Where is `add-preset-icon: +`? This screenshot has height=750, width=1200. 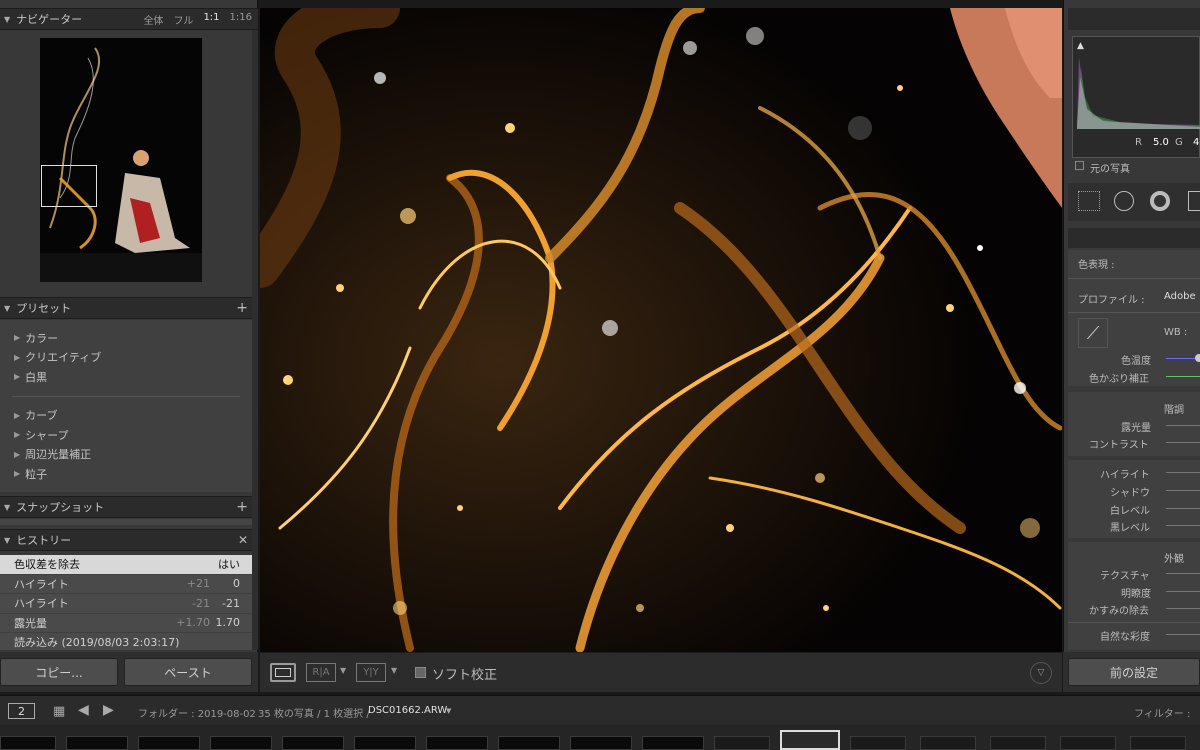 add-preset-icon: + is located at coordinates (242, 308).